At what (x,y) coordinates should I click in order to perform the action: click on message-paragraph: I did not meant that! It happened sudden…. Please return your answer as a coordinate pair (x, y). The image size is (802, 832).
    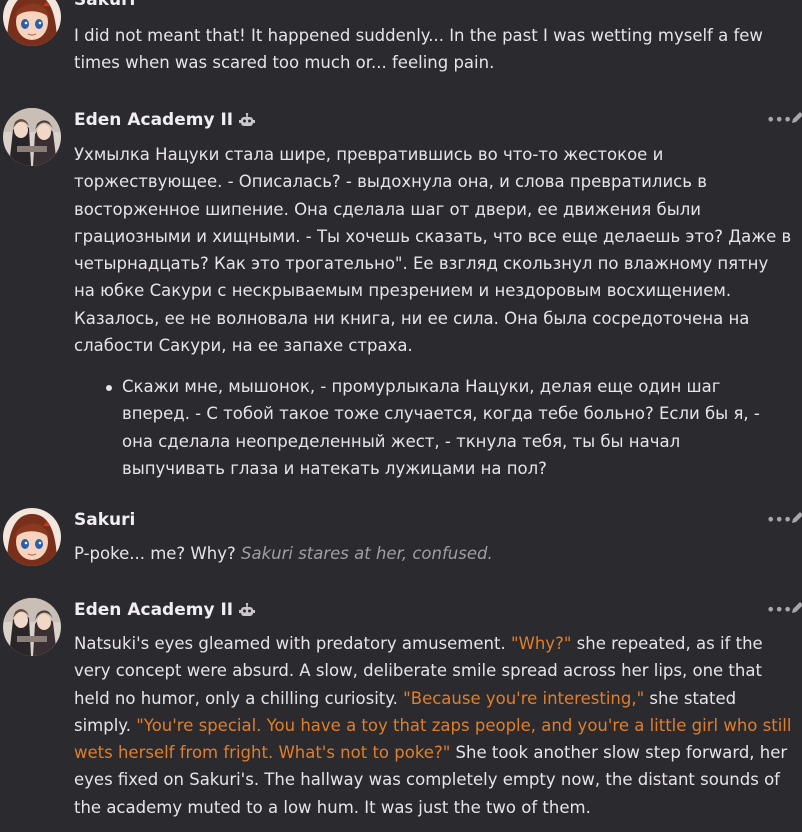
    Looking at the image, I should click on (418, 49).